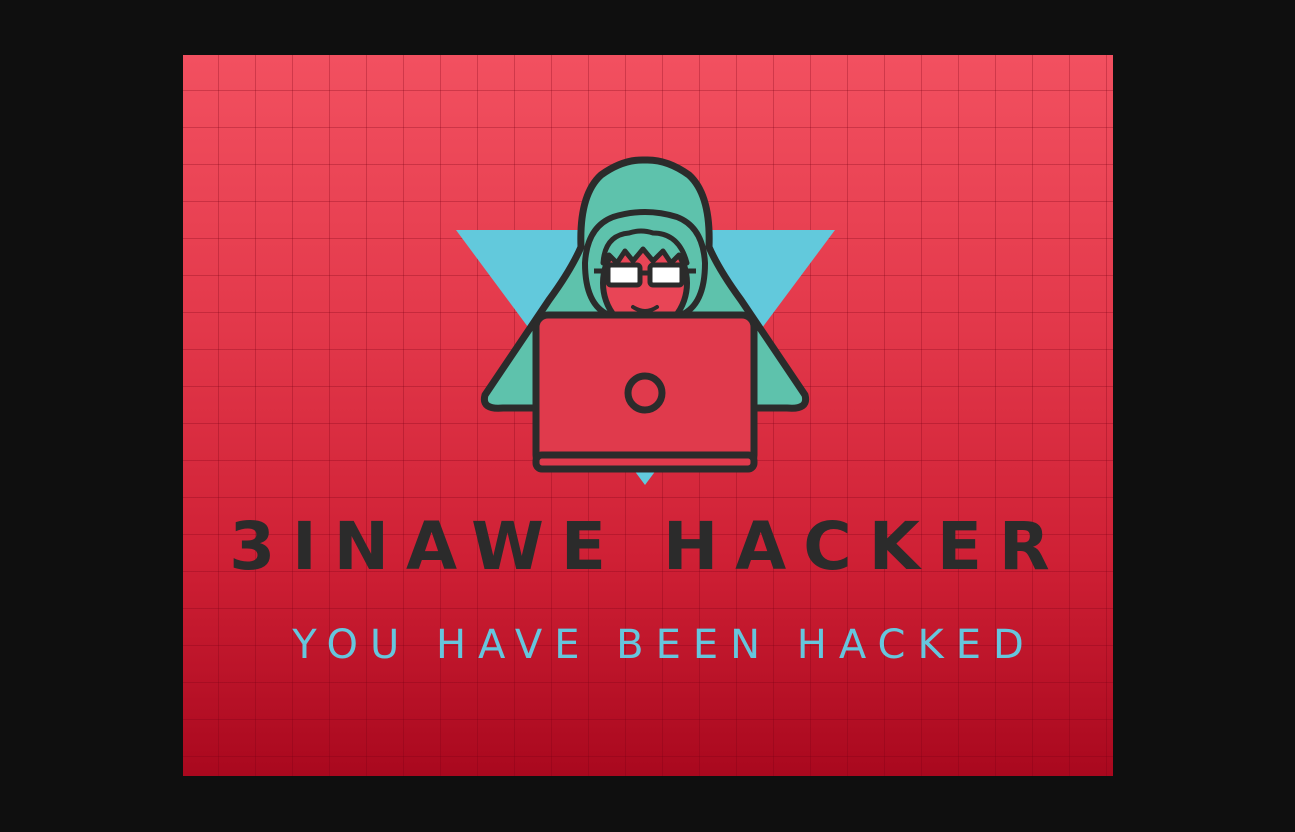 The height and width of the screenshot is (832, 1295). I want to click on image-title: 3INAWE HACKER, so click(648, 546).